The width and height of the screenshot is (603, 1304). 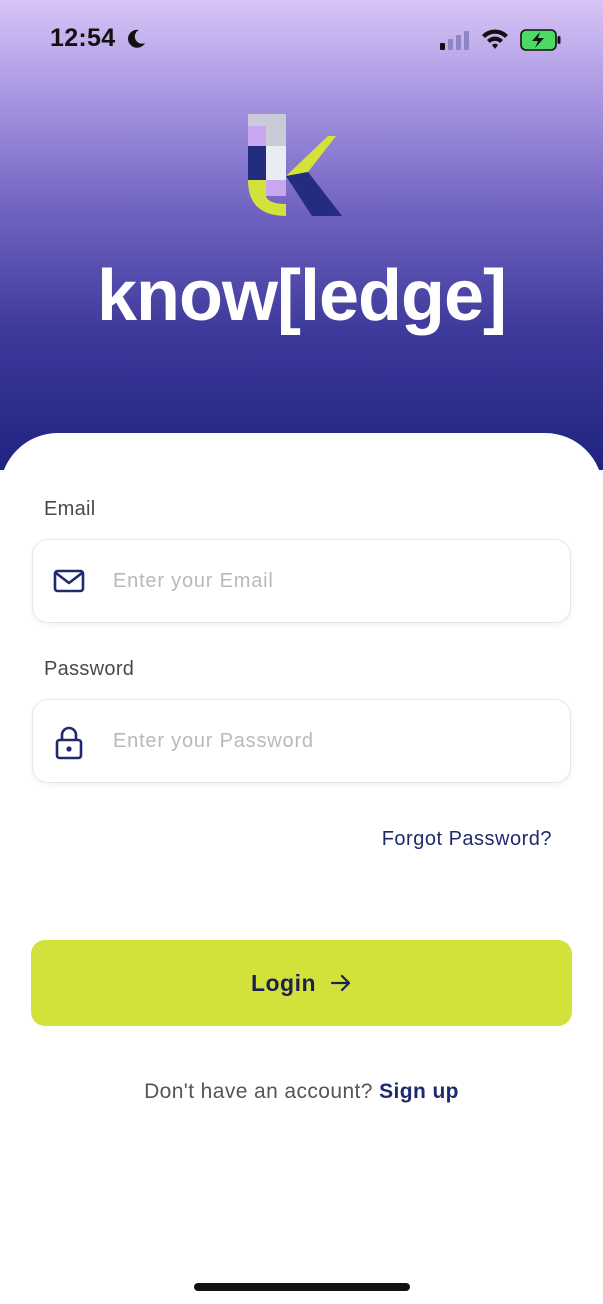 I want to click on status-time: 12:54, so click(x=83, y=38).